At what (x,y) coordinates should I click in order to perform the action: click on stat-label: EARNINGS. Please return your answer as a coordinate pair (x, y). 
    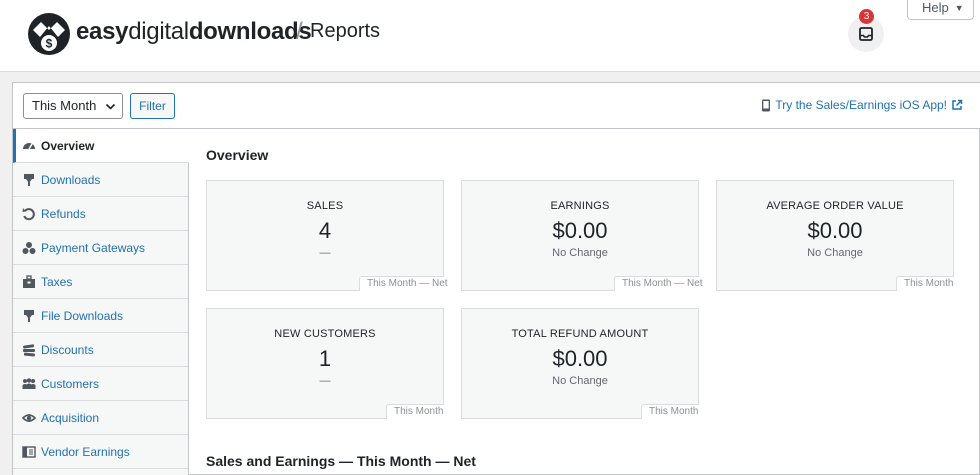
    Looking at the image, I should click on (580, 206).